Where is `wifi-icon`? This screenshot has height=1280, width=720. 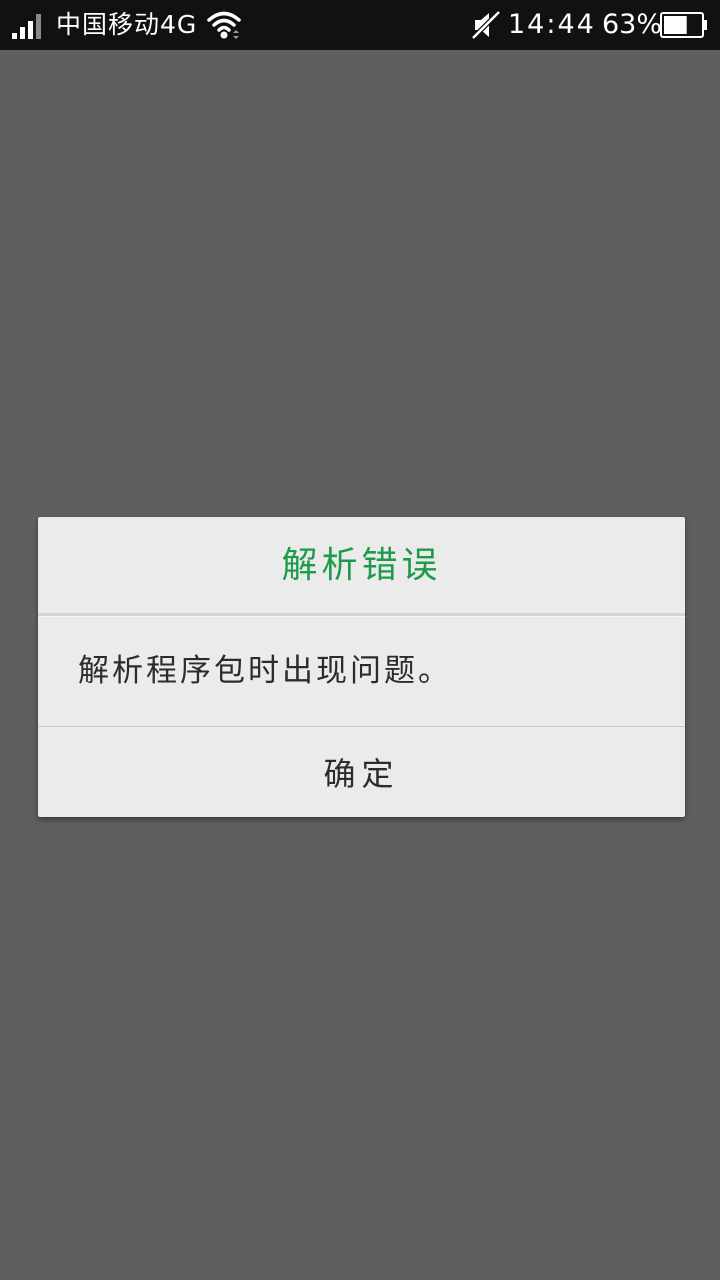 wifi-icon is located at coordinates (224, 25).